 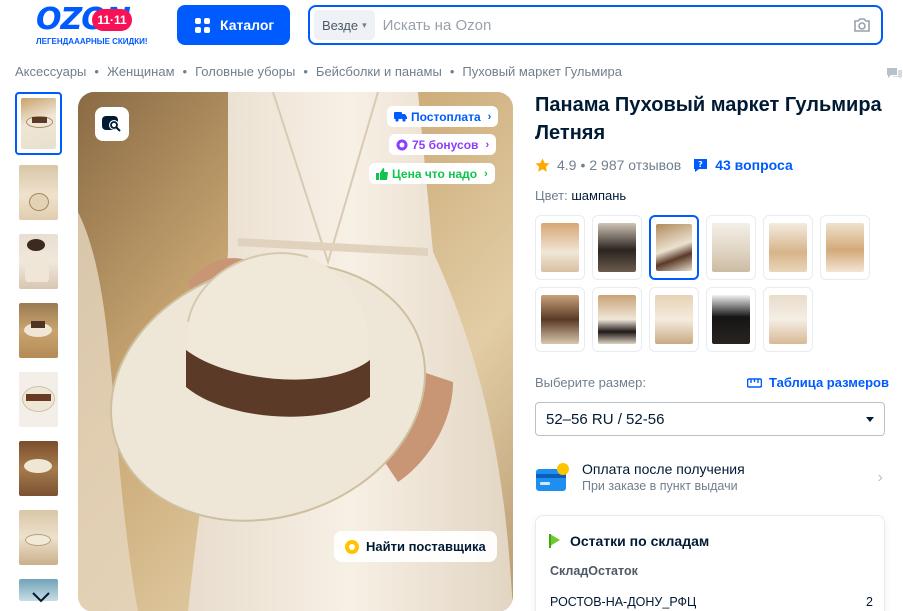 I want to click on good-price-badge: Цена что надо ›, so click(x=432, y=173).